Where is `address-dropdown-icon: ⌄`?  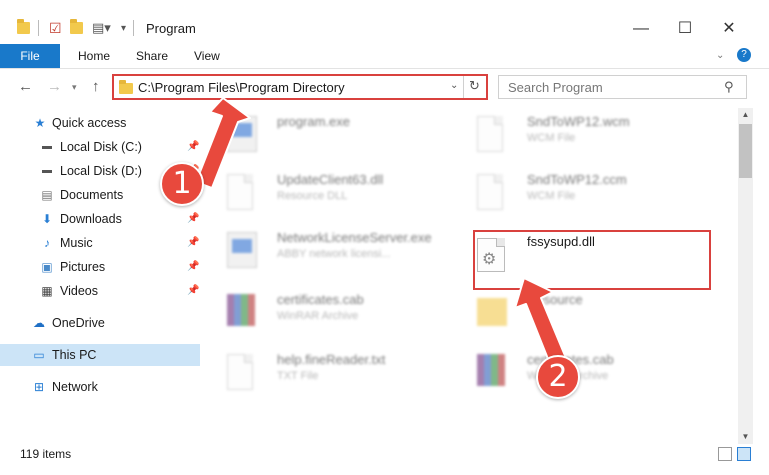
address-dropdown-icon: ⌄ is located at coordinates (454, 85).